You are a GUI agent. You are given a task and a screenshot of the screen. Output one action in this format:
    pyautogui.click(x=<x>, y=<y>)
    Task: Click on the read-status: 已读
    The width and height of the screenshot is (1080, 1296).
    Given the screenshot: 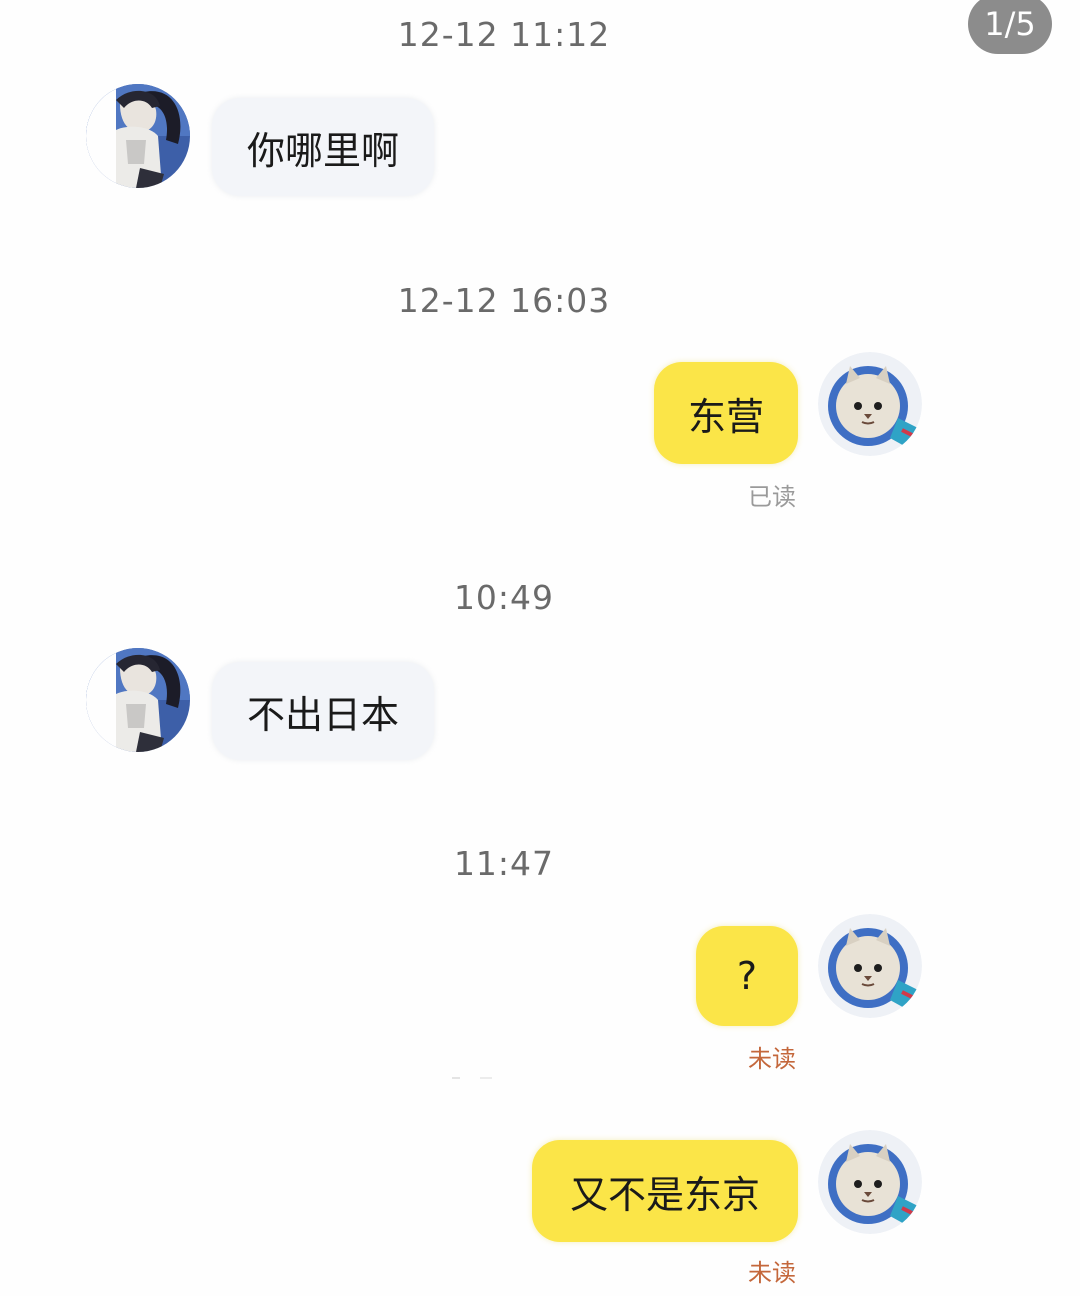 What is the action you would take?
    pyautogui.click(x=772, y=497)
    